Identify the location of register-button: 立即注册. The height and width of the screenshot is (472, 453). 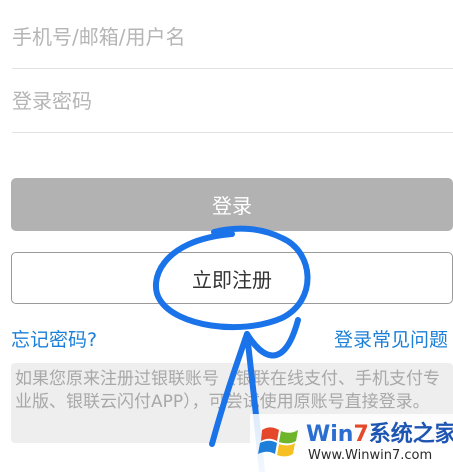
(232, 278).